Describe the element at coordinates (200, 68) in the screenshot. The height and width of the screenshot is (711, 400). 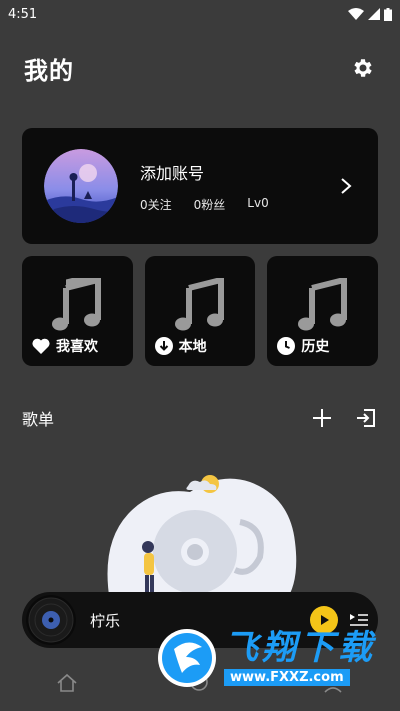
I see `header: 我的` at that location.